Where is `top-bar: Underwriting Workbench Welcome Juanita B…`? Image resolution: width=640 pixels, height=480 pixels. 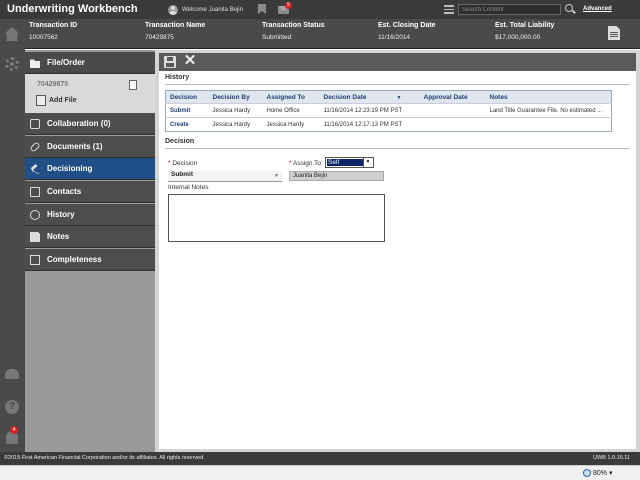 top-bar: Underwriting Workbench Welcome Juanita B… is located at coordinates (320, 9).